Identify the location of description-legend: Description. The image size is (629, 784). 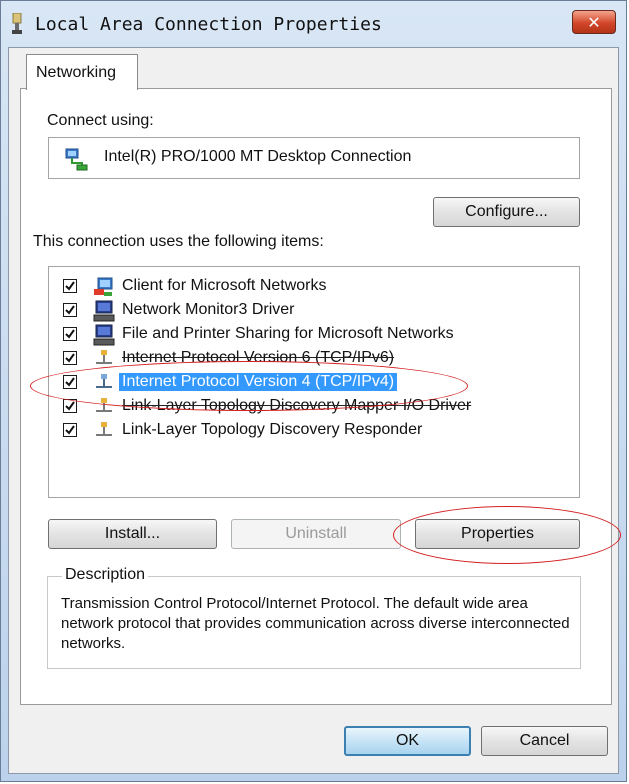
(105, 575).